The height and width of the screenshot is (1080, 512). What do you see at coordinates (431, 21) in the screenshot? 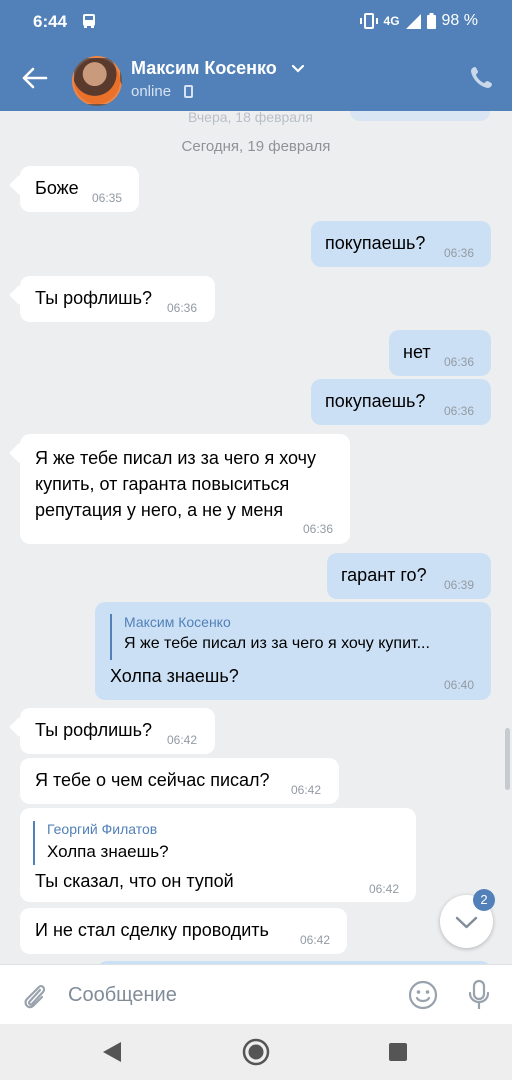
I see `battery-icon` at bounding box center [431, 21].